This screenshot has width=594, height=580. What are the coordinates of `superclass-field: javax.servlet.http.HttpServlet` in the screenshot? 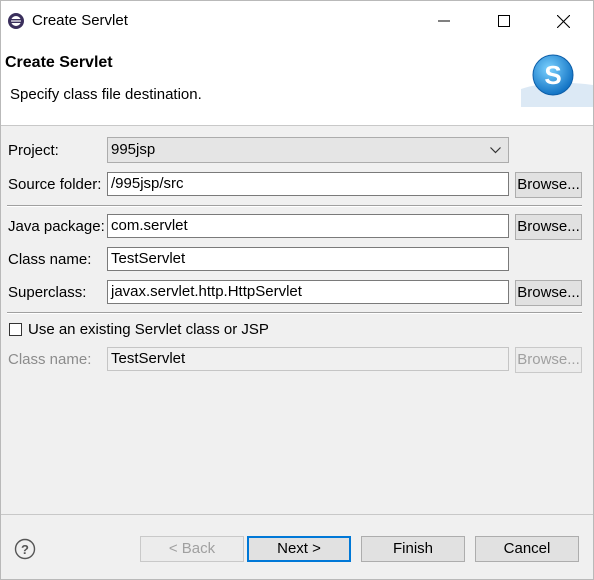 It's located at (308, 292).